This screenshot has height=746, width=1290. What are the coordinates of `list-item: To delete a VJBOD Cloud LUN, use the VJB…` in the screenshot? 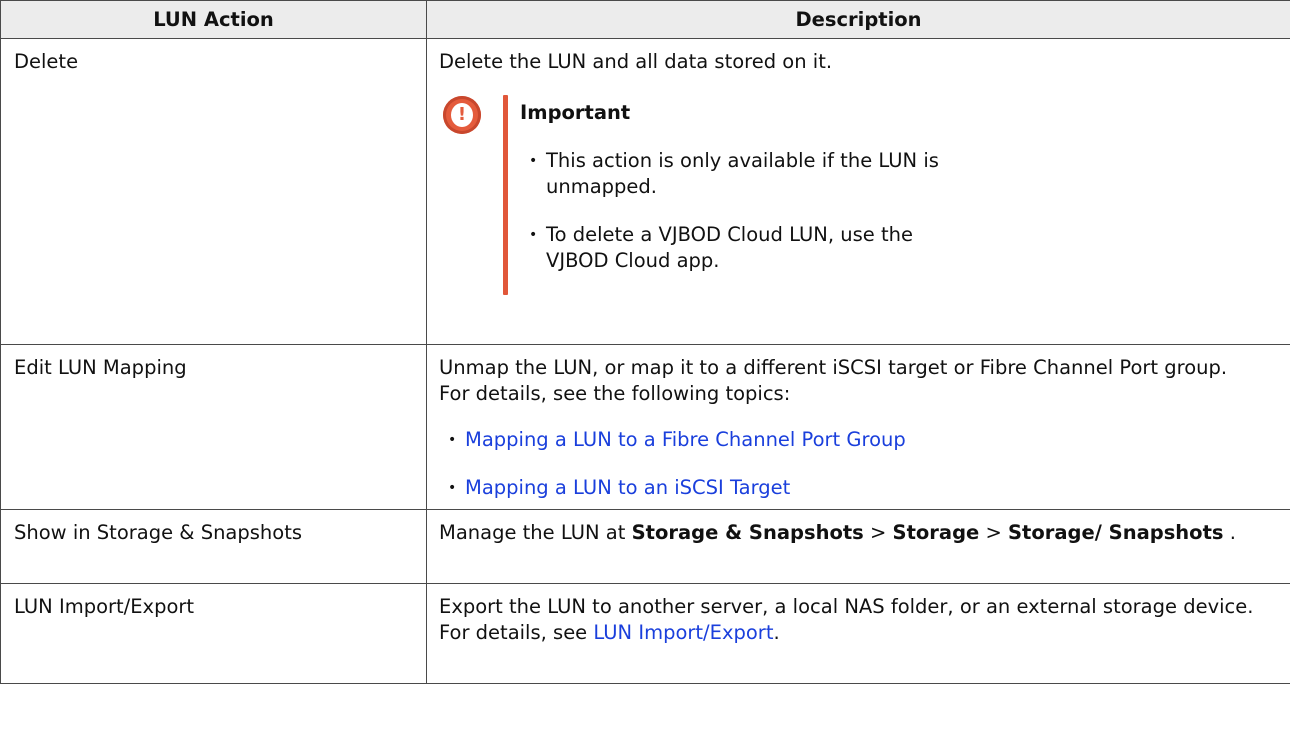 It's located at (733, 248).